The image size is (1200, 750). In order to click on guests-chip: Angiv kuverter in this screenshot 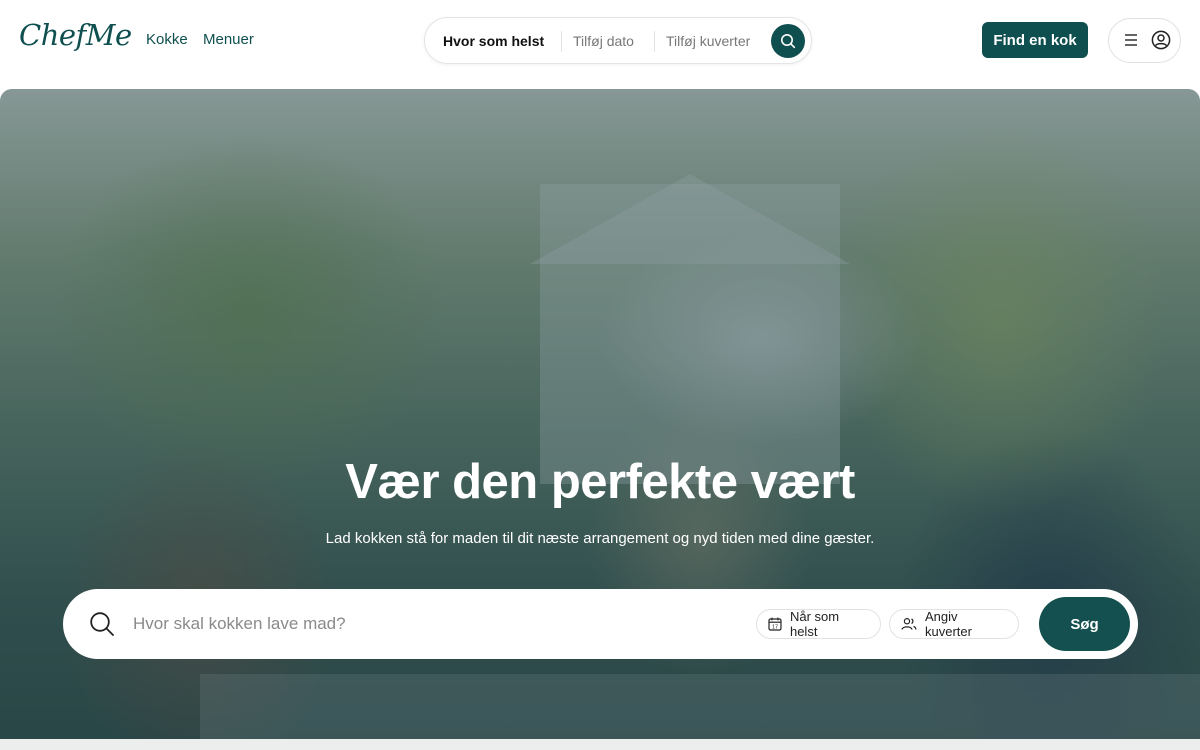, I will do `click(954, 624)`.